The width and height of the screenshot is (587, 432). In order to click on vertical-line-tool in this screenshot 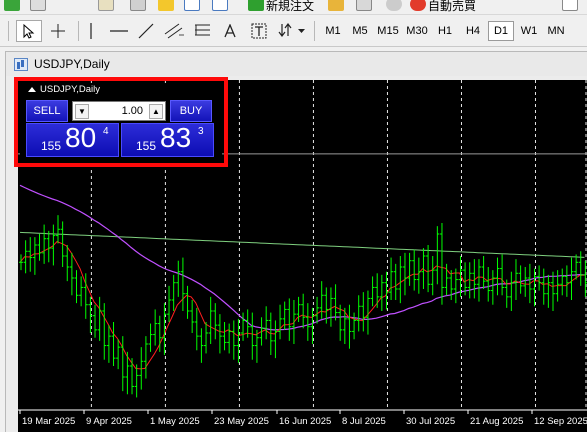, I will do `click(91, 31)`.